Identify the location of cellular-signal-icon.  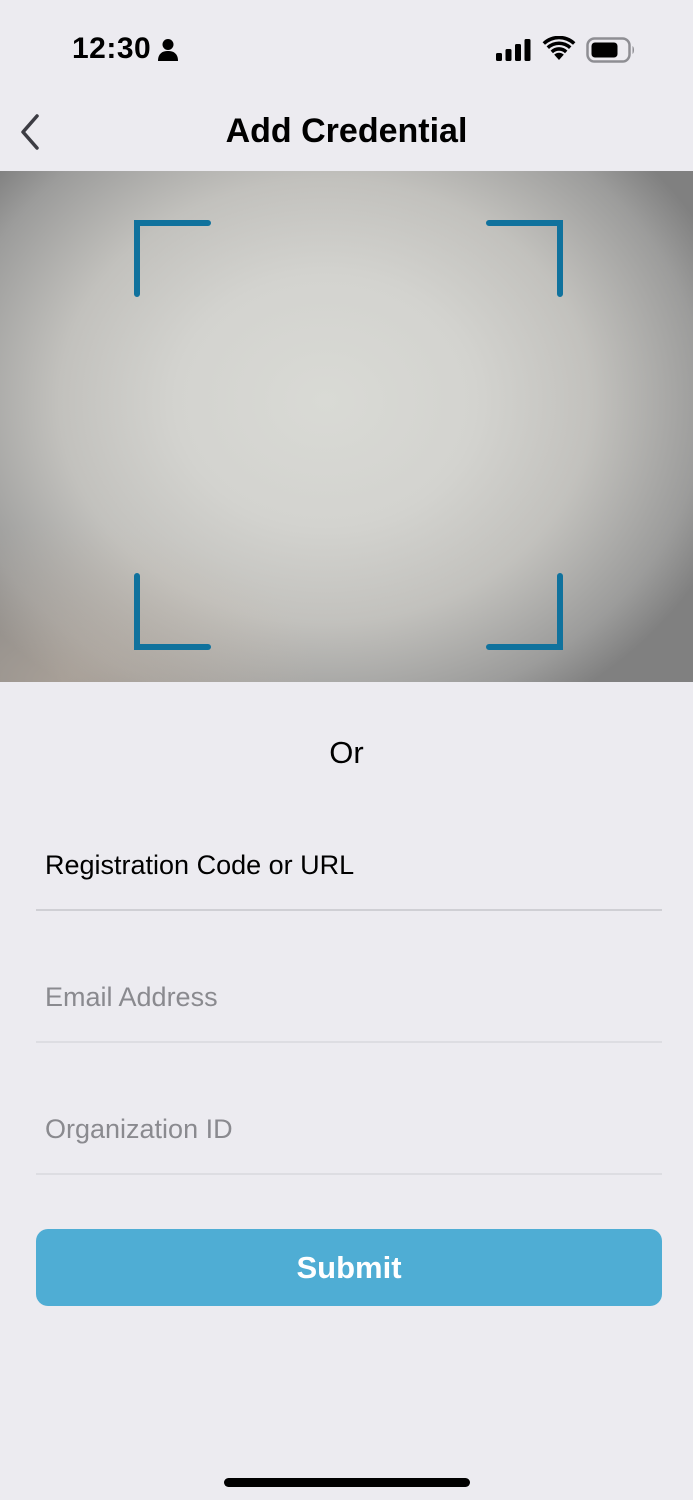
(513, 50).